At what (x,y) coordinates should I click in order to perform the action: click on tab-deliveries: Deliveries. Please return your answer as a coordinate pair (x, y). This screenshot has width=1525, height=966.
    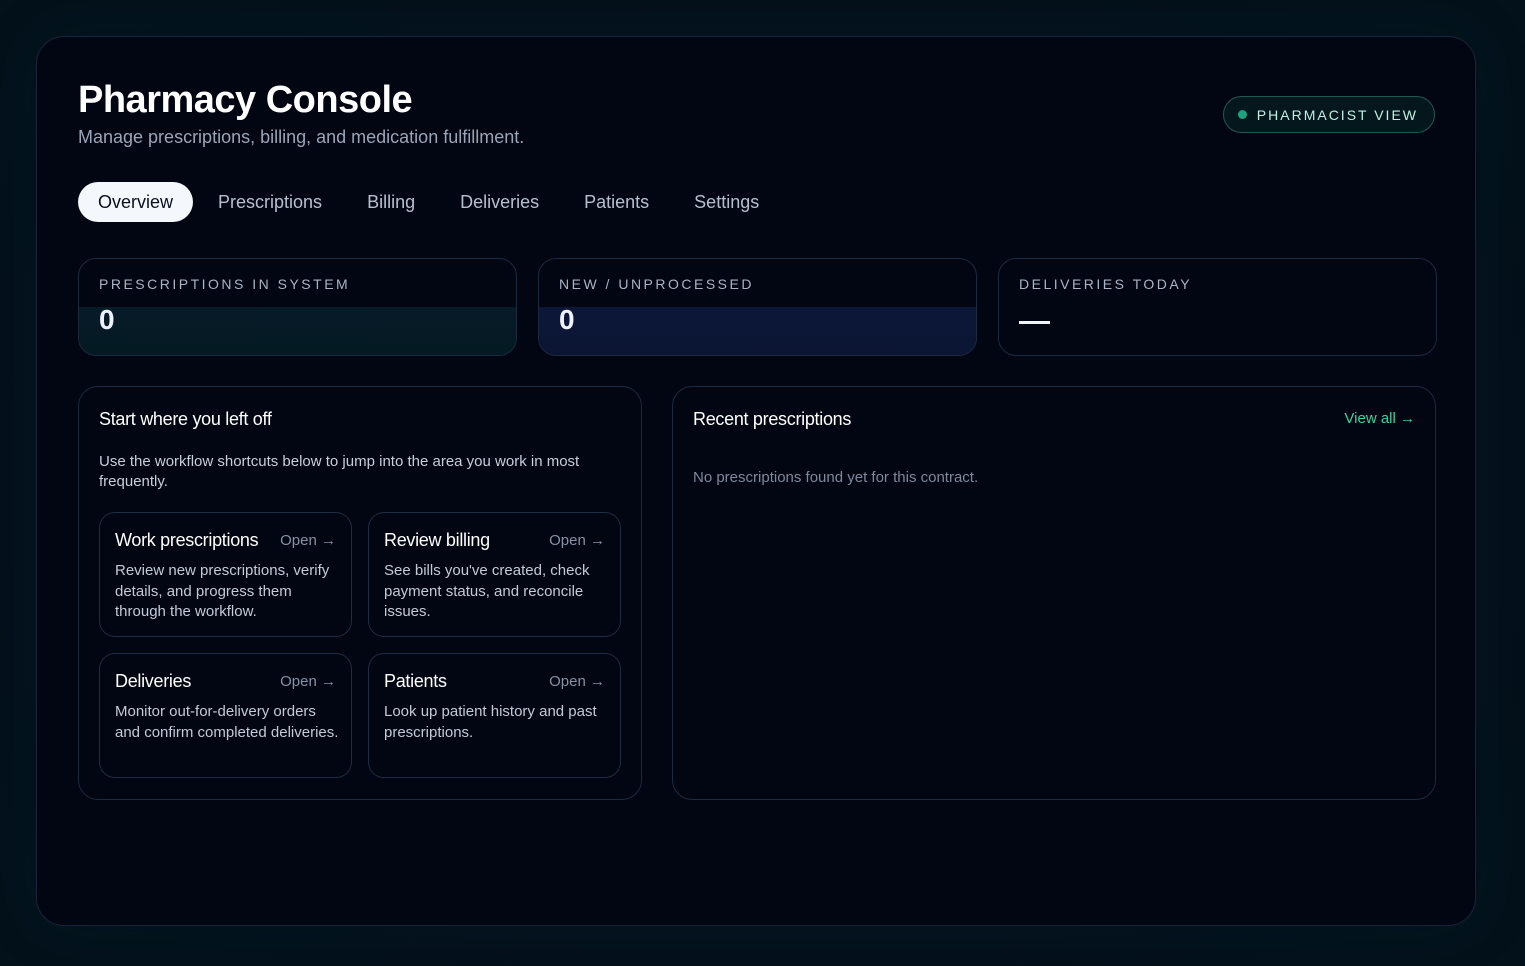
    Looking at the image, I should click on (499, 202).